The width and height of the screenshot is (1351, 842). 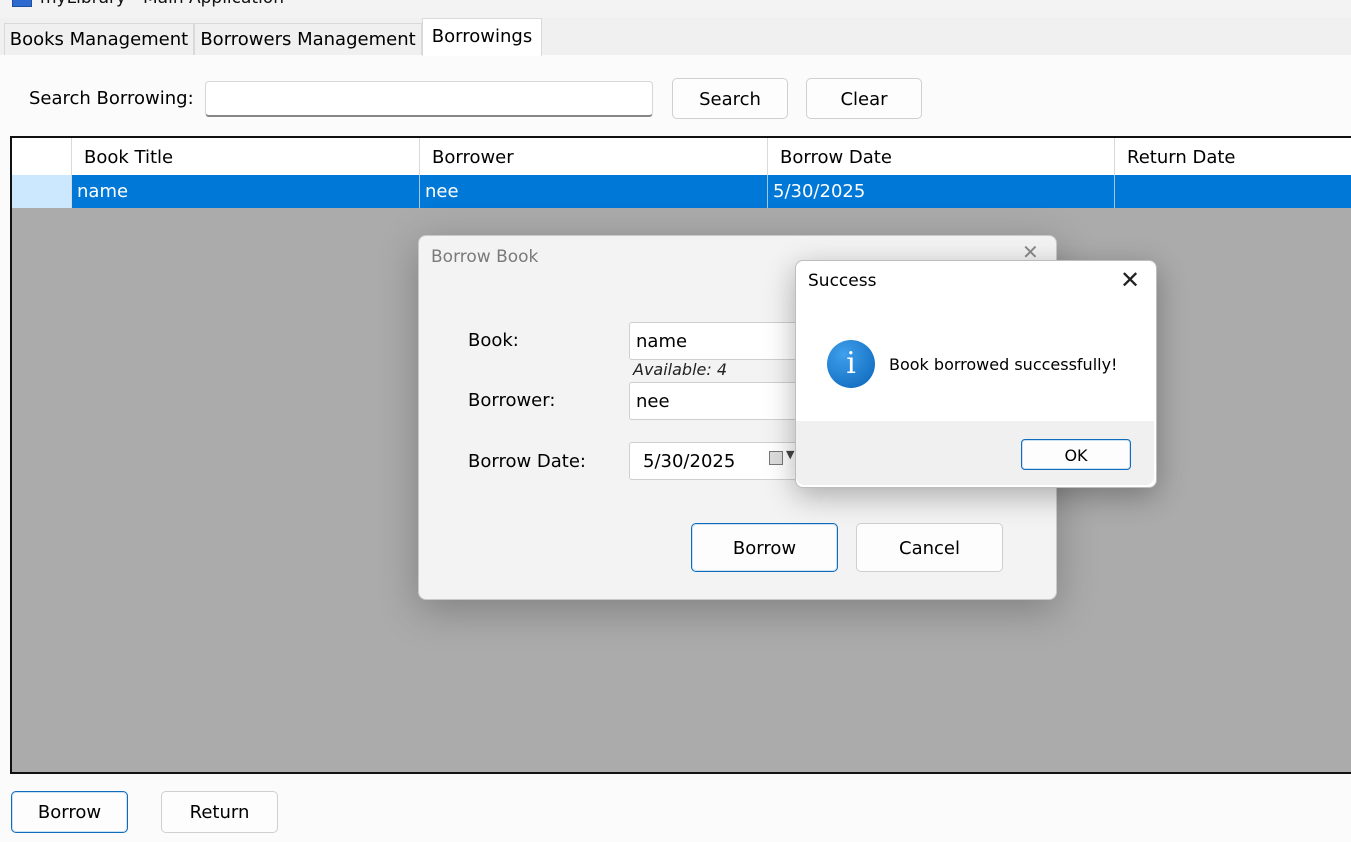 I want to click on close-icon: ✕, so click(x=1130, y=280).